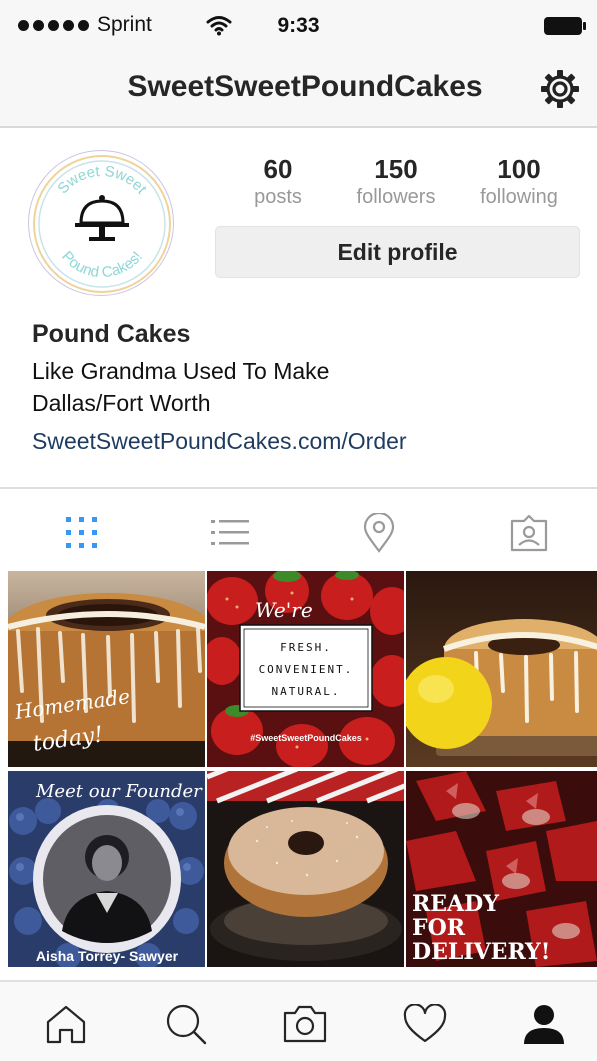  I want to click on home-icon, so click(66, 1024).